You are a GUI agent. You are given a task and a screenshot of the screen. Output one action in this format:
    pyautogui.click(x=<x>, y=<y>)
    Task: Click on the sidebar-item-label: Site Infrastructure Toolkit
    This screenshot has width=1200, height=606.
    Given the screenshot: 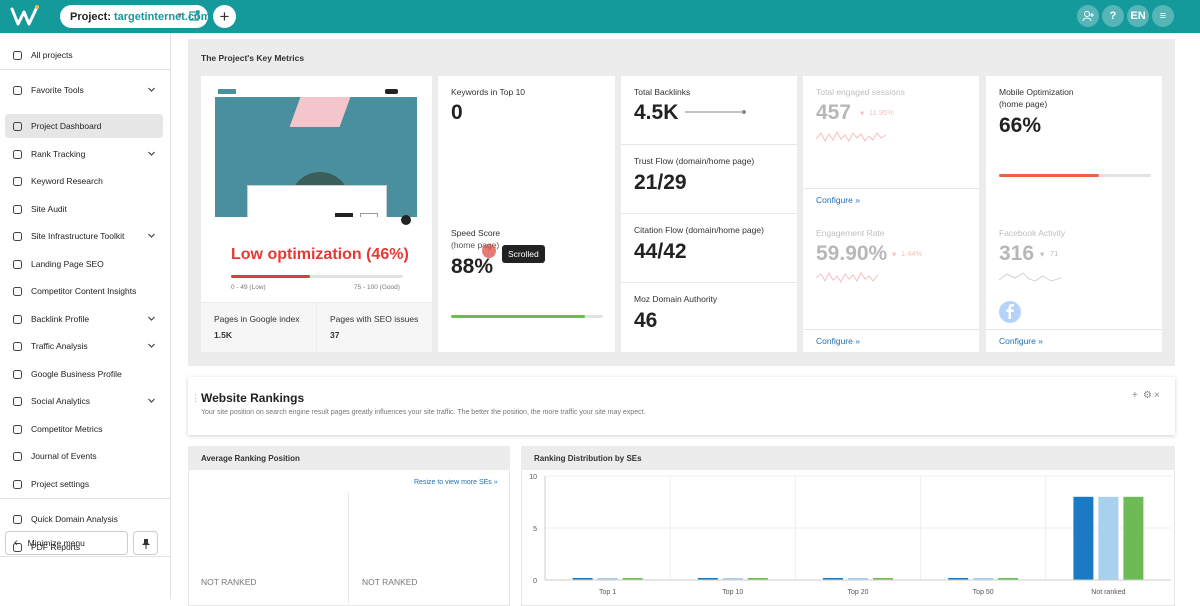 What is the action you would take?
    pyautogui.click(x=78, y=236)
    